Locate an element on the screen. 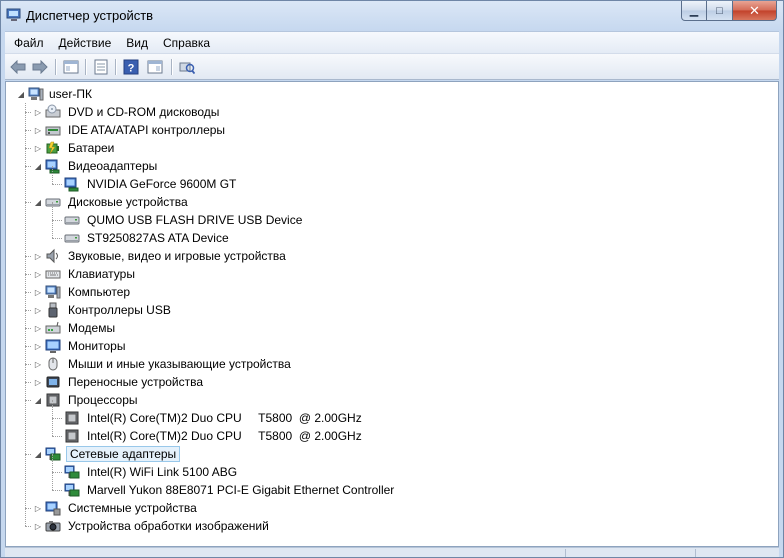 Image resolution: width=784 pixels, height=558 pixels. tree-category-label: Видеоадаптеры is located at coordinates (113, 166).